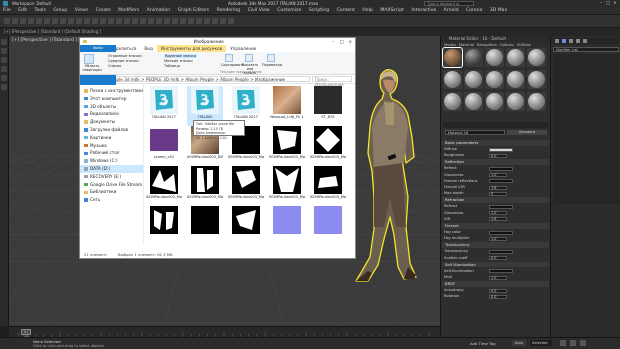 This screenshot has width=620, height=349. Describe the element at coordinates (103, 11) in the screenshot. I see `menu-create: Create` at that location.